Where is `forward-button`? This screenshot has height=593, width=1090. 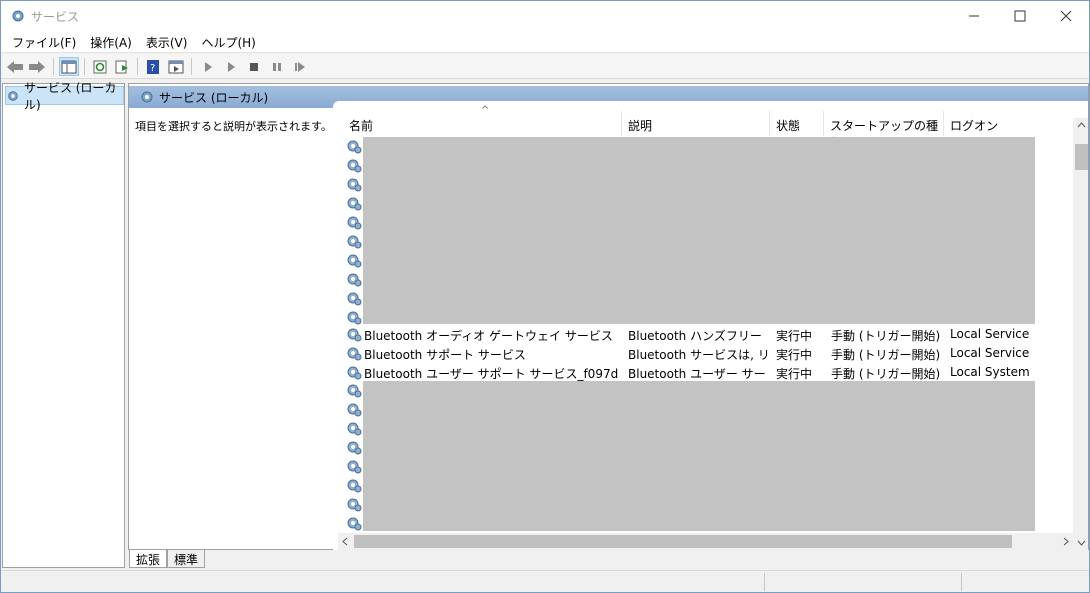
forward-button is located at coordinates (37, 66).